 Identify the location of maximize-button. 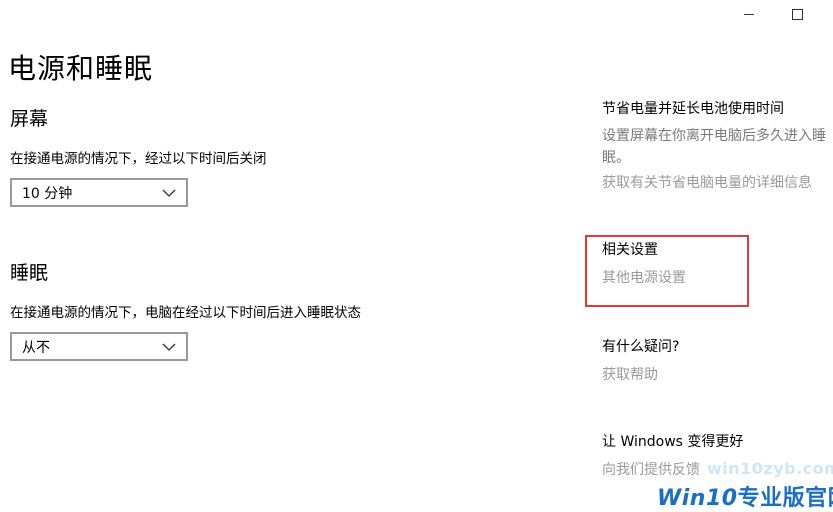
(797, 14).